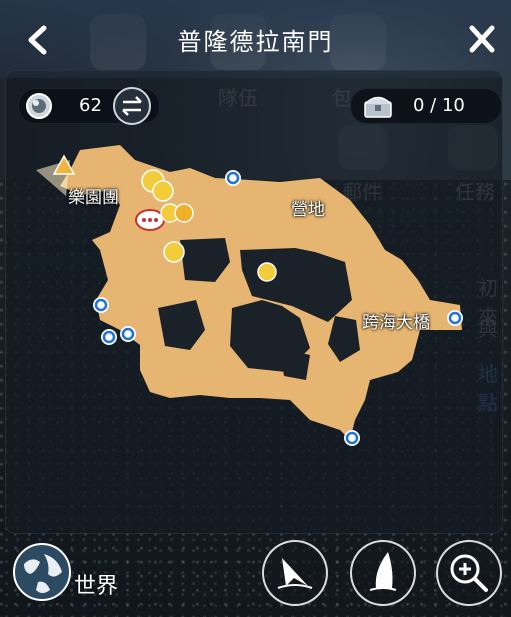  What do you see at coordinates (352, 438) in the screenshot?
I see `waypoint-south` at bounding box center [352, 438].